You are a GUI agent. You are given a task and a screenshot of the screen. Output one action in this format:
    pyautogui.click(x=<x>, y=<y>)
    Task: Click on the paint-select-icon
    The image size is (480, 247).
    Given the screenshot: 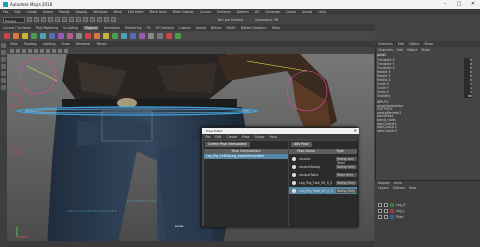 What is the action you would take?
    pyautogui.click(x=3, y=59)
    